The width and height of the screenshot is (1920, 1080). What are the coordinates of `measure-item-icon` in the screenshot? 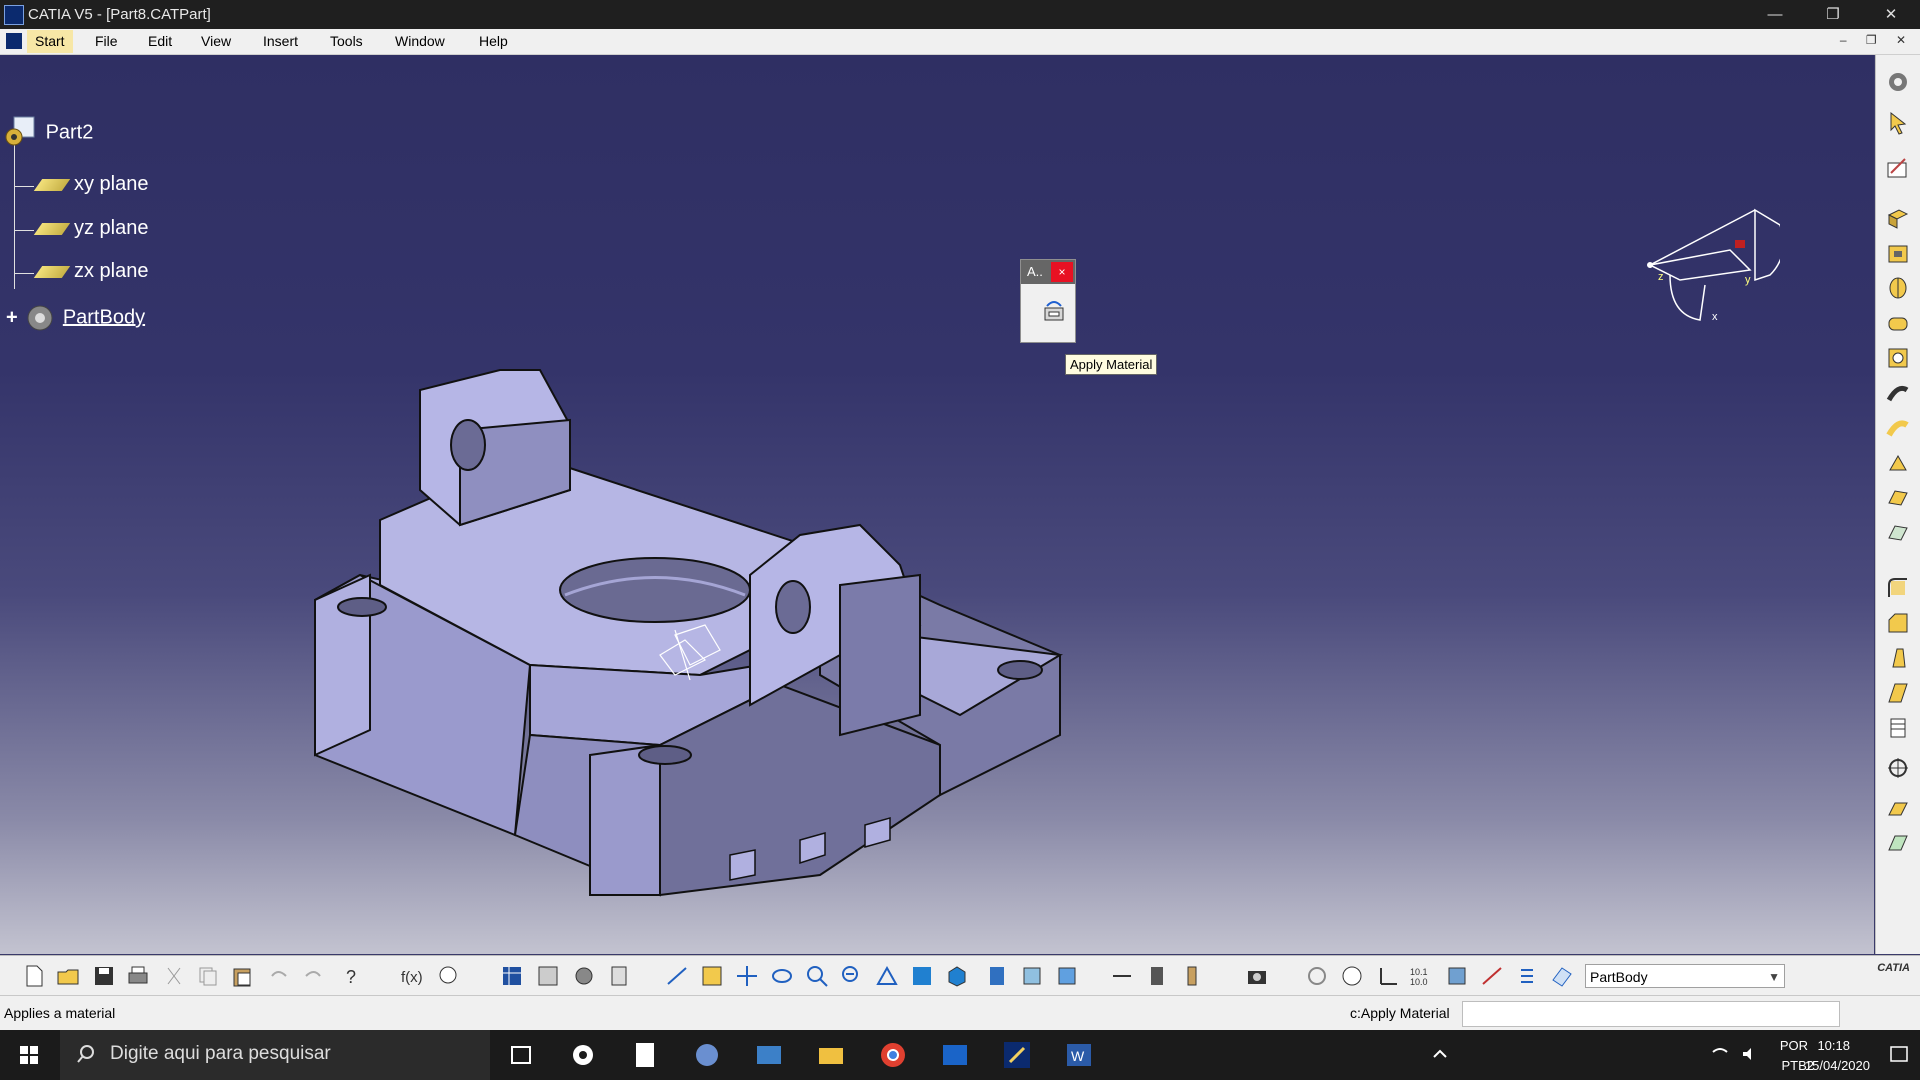 It's located at (1157, 976).